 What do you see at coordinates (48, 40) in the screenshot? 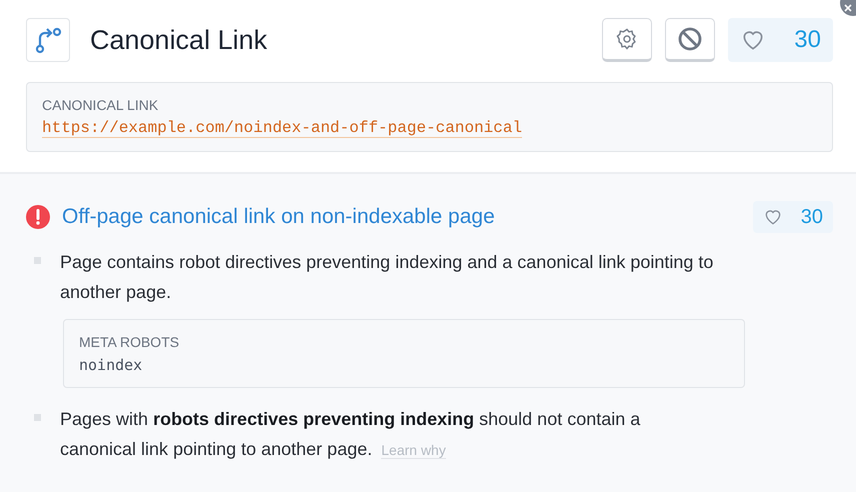
I see `branch-icon` at bounding box center [48, 40].